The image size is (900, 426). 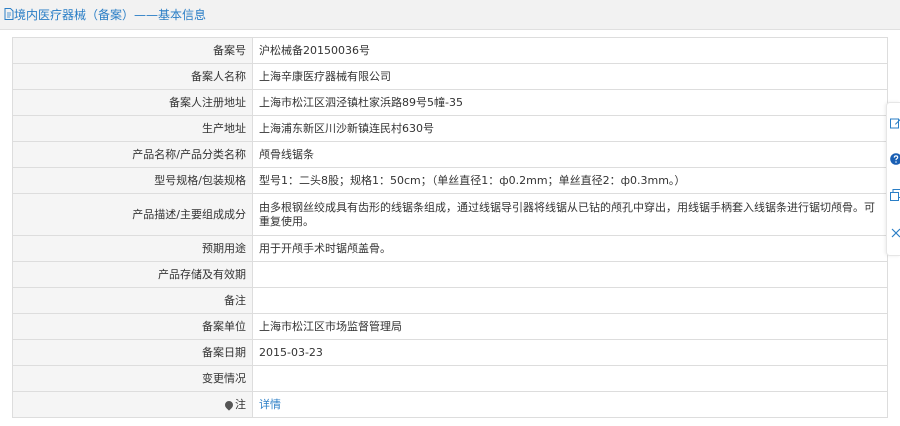 I want to click on details-link: 详情, so click(x=270, y=404).